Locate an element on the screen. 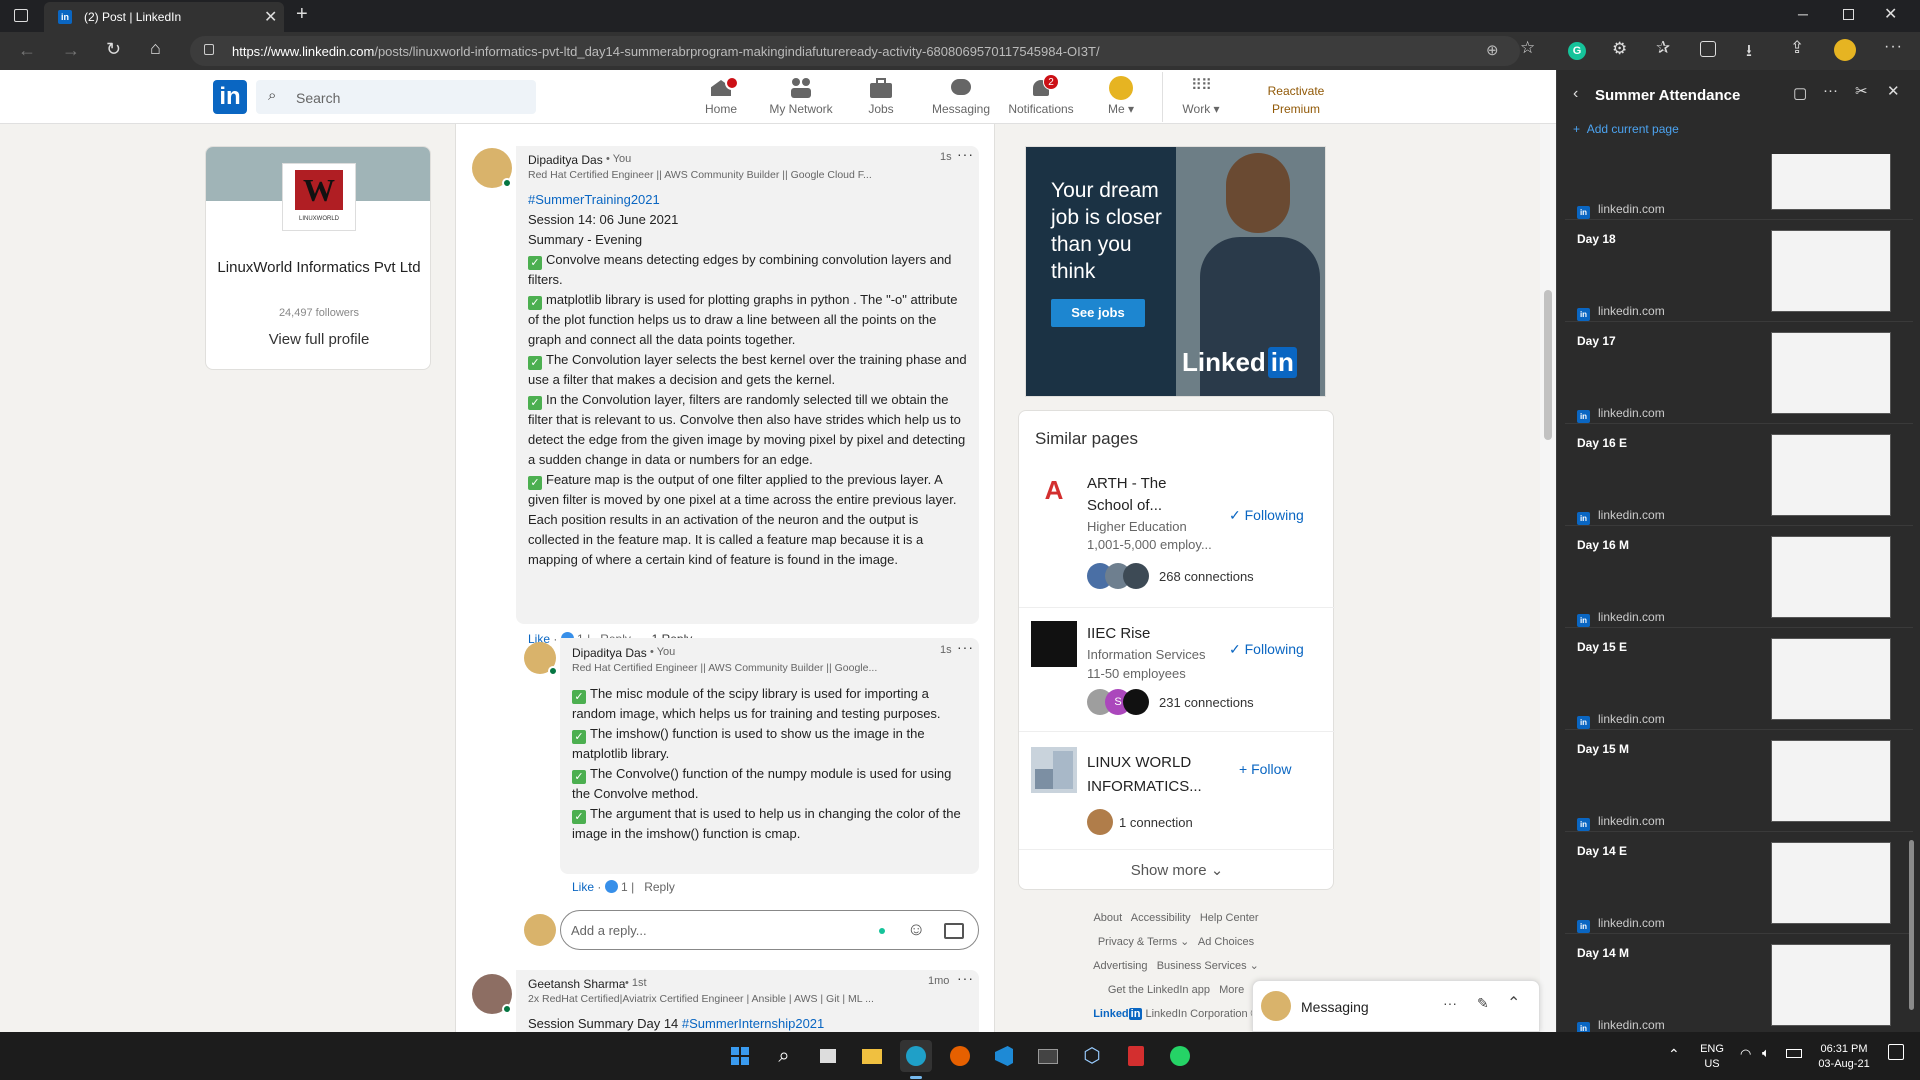 Image resolution: width=1920 pixels, height=1080 pixels. terminal-icon is located at coordinates (1048, 1056).